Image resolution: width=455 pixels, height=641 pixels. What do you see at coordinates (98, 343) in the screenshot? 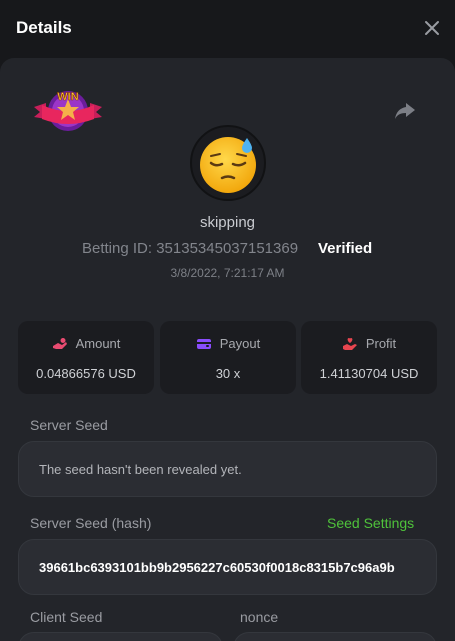
I see `amount-label: Amount` at bounding box center [98, 343].